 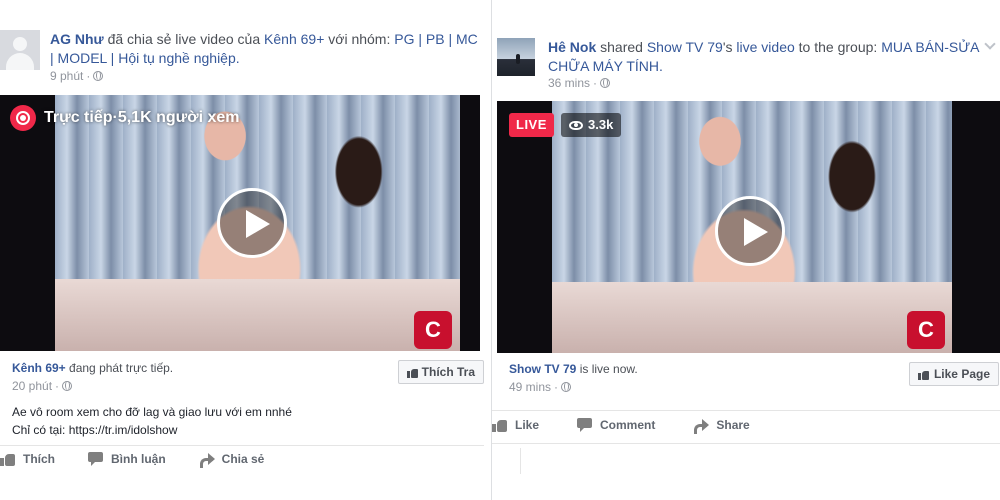 I want to click on live-badge: LIVE, so click(x=531, y=125).